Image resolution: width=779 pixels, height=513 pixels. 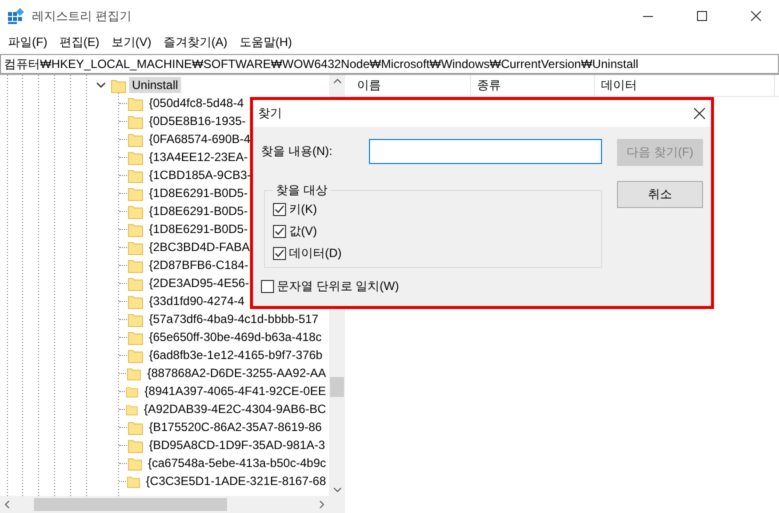 I want to click on checkbox-label: 문자열 단위로 일치(W), so click(x=338, y=286).